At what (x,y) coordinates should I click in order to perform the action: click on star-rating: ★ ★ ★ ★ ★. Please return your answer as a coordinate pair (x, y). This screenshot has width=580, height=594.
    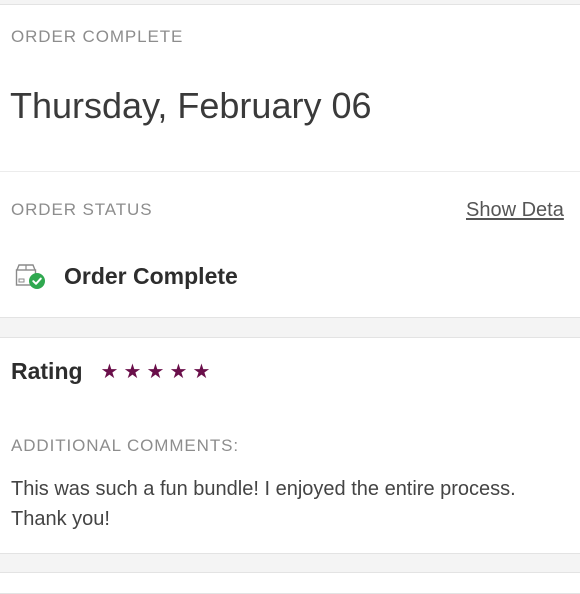
    Looking at the image, I should click on (155, 372).